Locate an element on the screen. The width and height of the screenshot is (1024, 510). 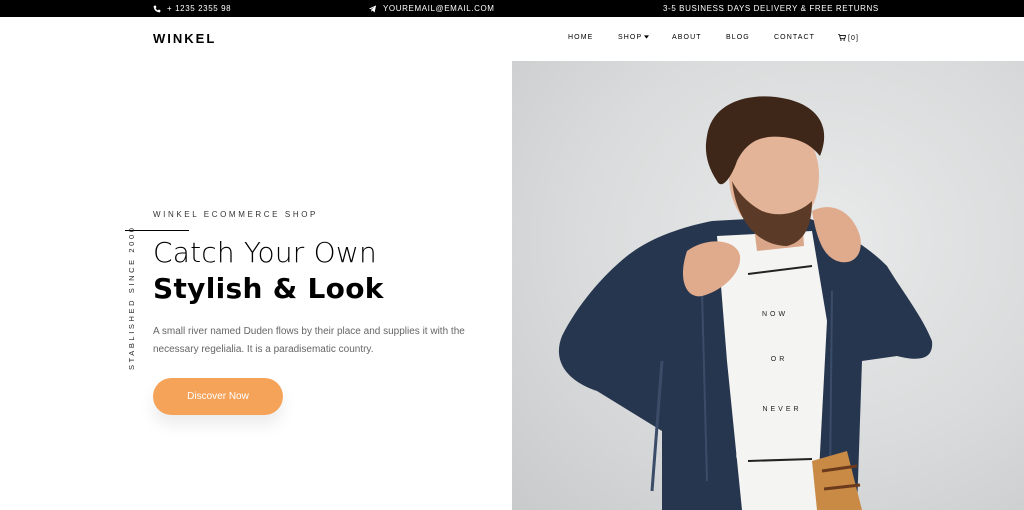
nav-item-shop-label: SHOP is located at coordinates (630, 37).